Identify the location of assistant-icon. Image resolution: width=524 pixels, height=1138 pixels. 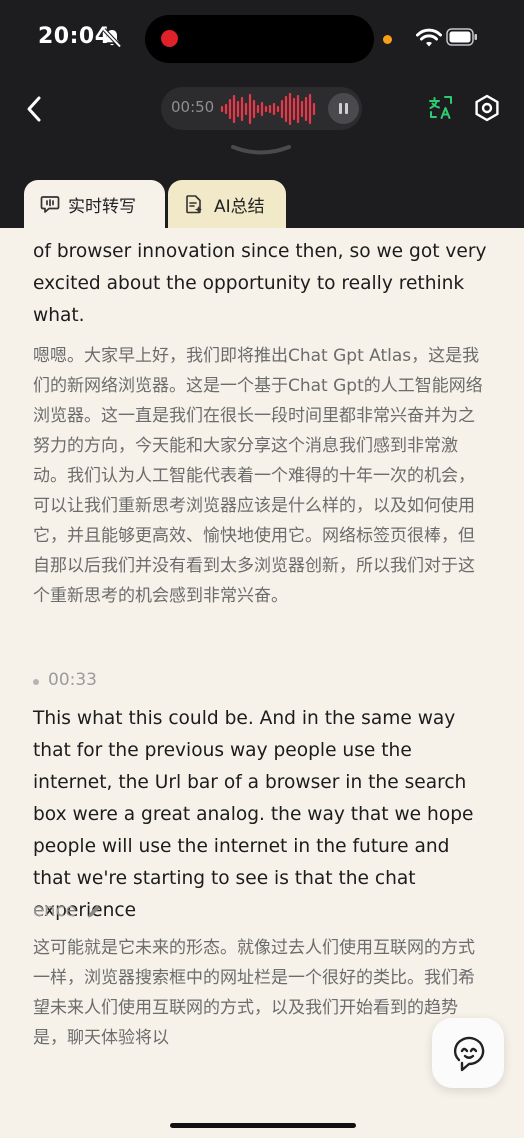
(469, 1054).